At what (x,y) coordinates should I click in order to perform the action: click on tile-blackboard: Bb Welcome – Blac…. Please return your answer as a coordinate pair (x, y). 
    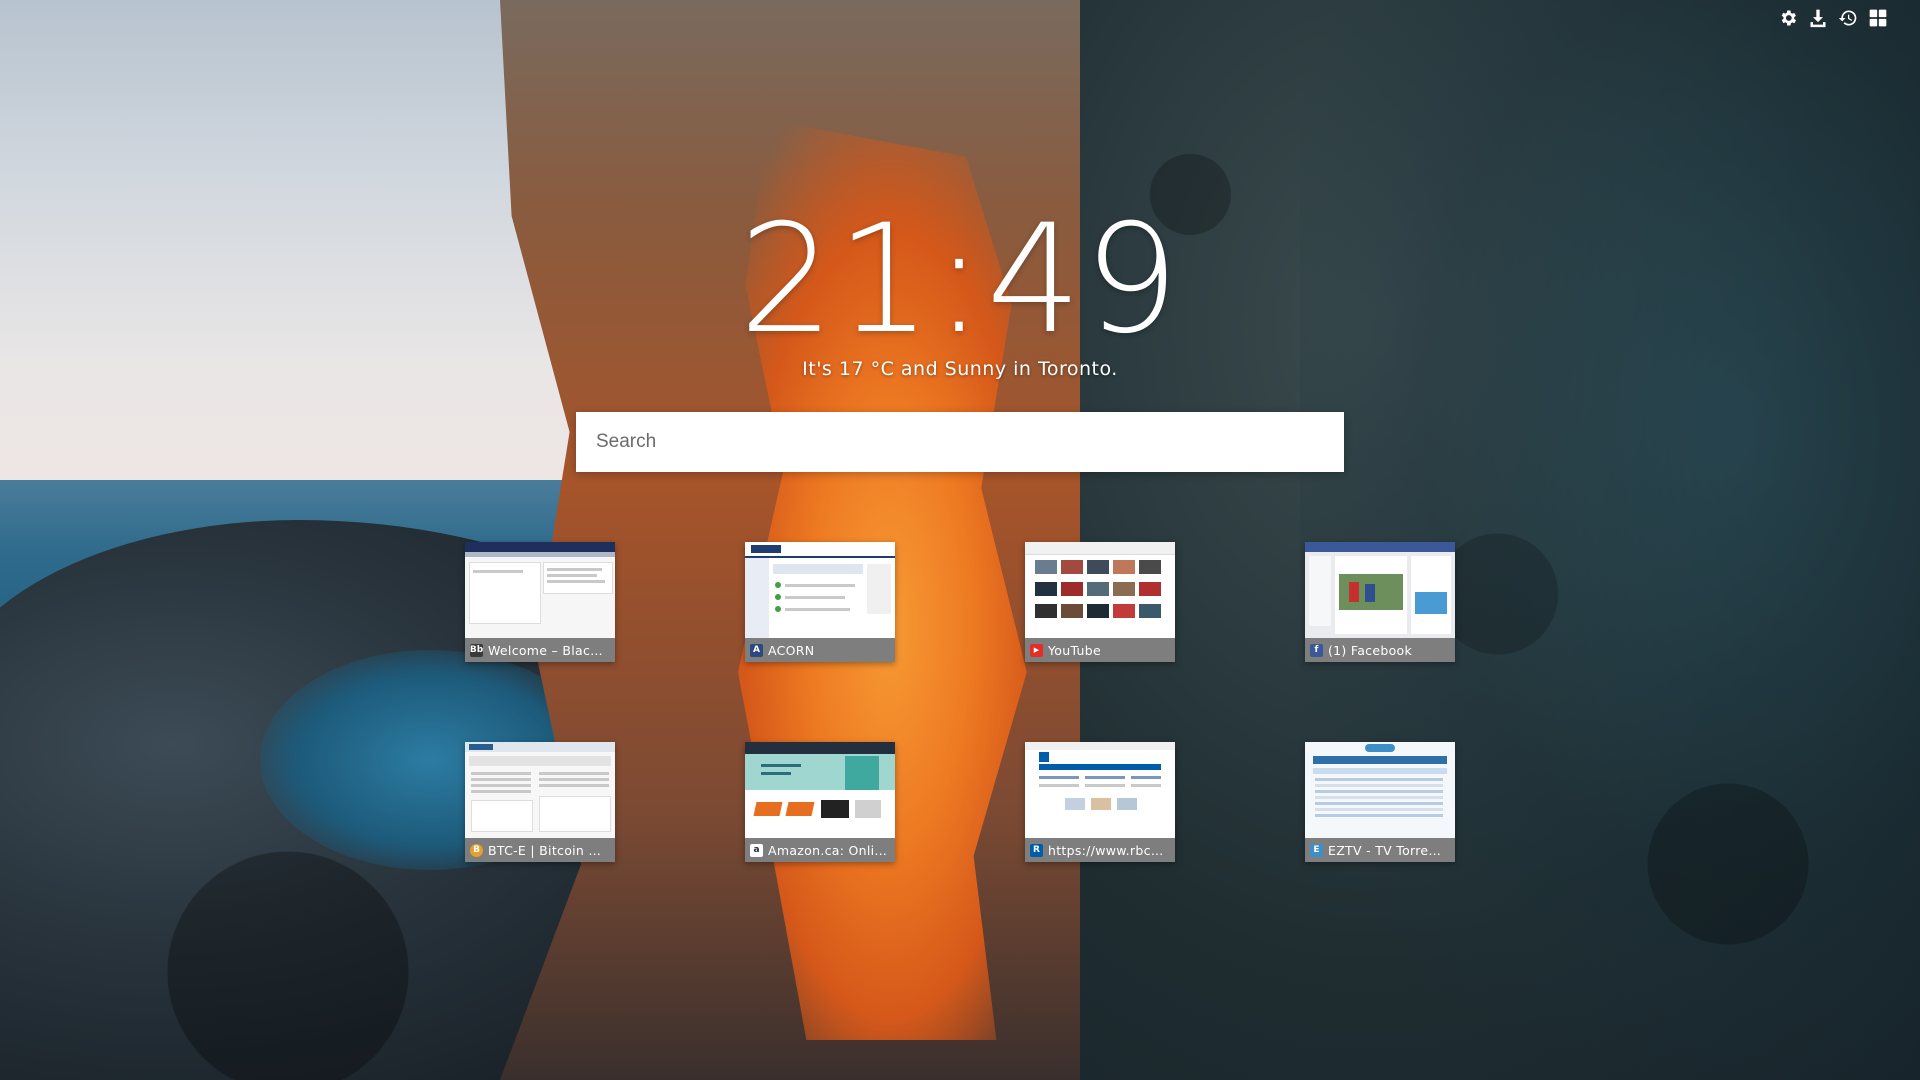
    Looking at the image, I should click on (540, 602).